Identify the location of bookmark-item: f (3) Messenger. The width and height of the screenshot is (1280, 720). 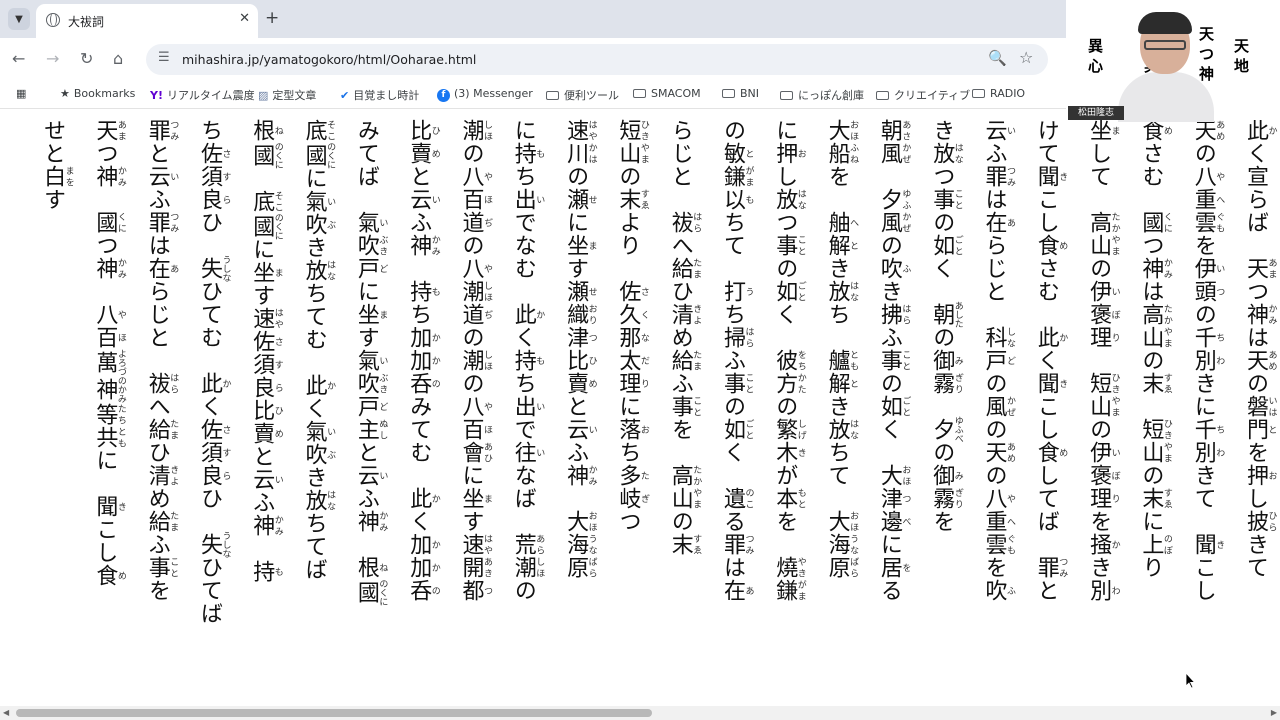
(485, 94).